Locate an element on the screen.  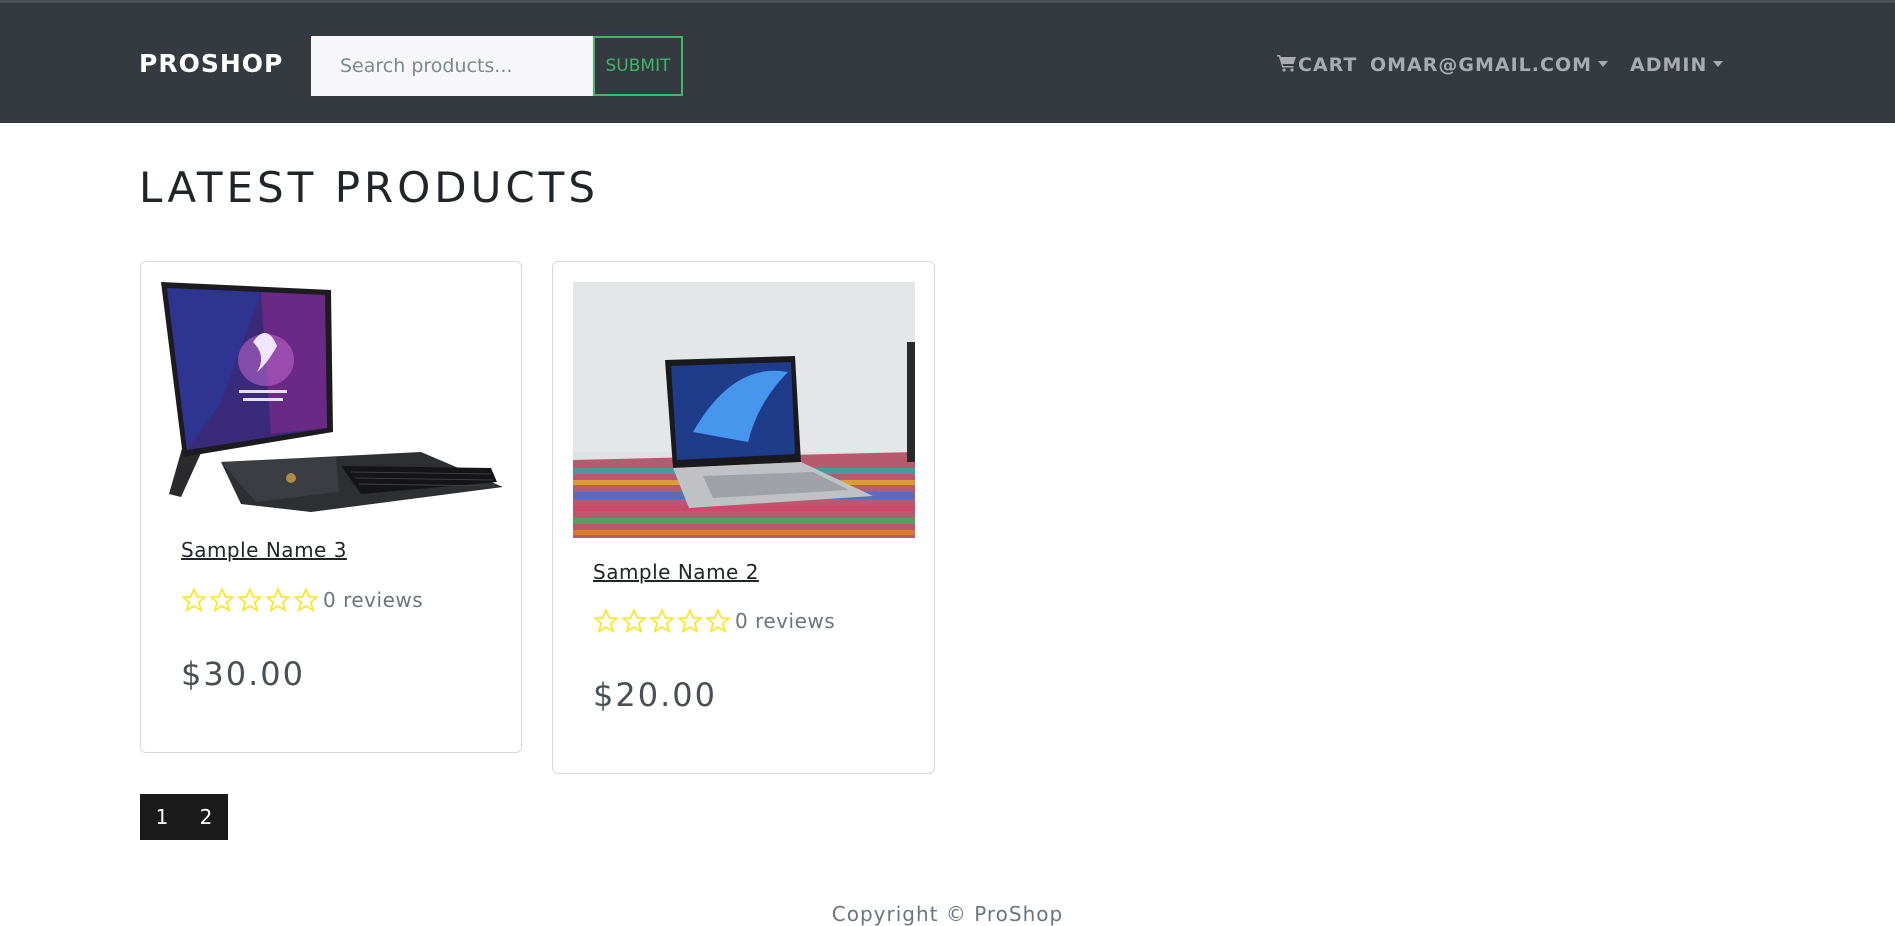
search-submit-button: SUBMIT is located at coordinates (638, 66).